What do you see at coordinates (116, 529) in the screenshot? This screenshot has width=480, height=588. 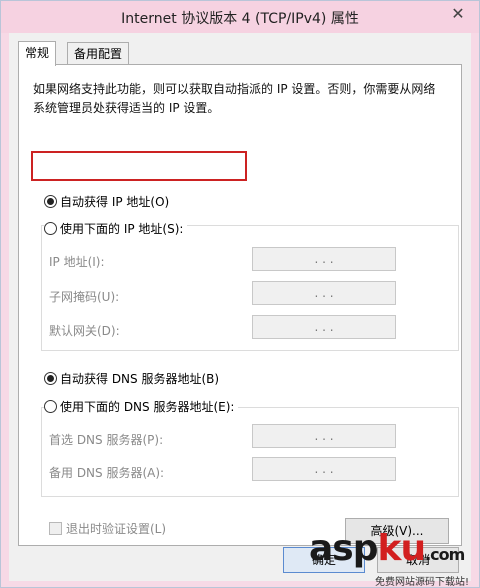 I see `validate-on-exit-label: 退出时验证设置(L)` at bounding box center [116, 529].